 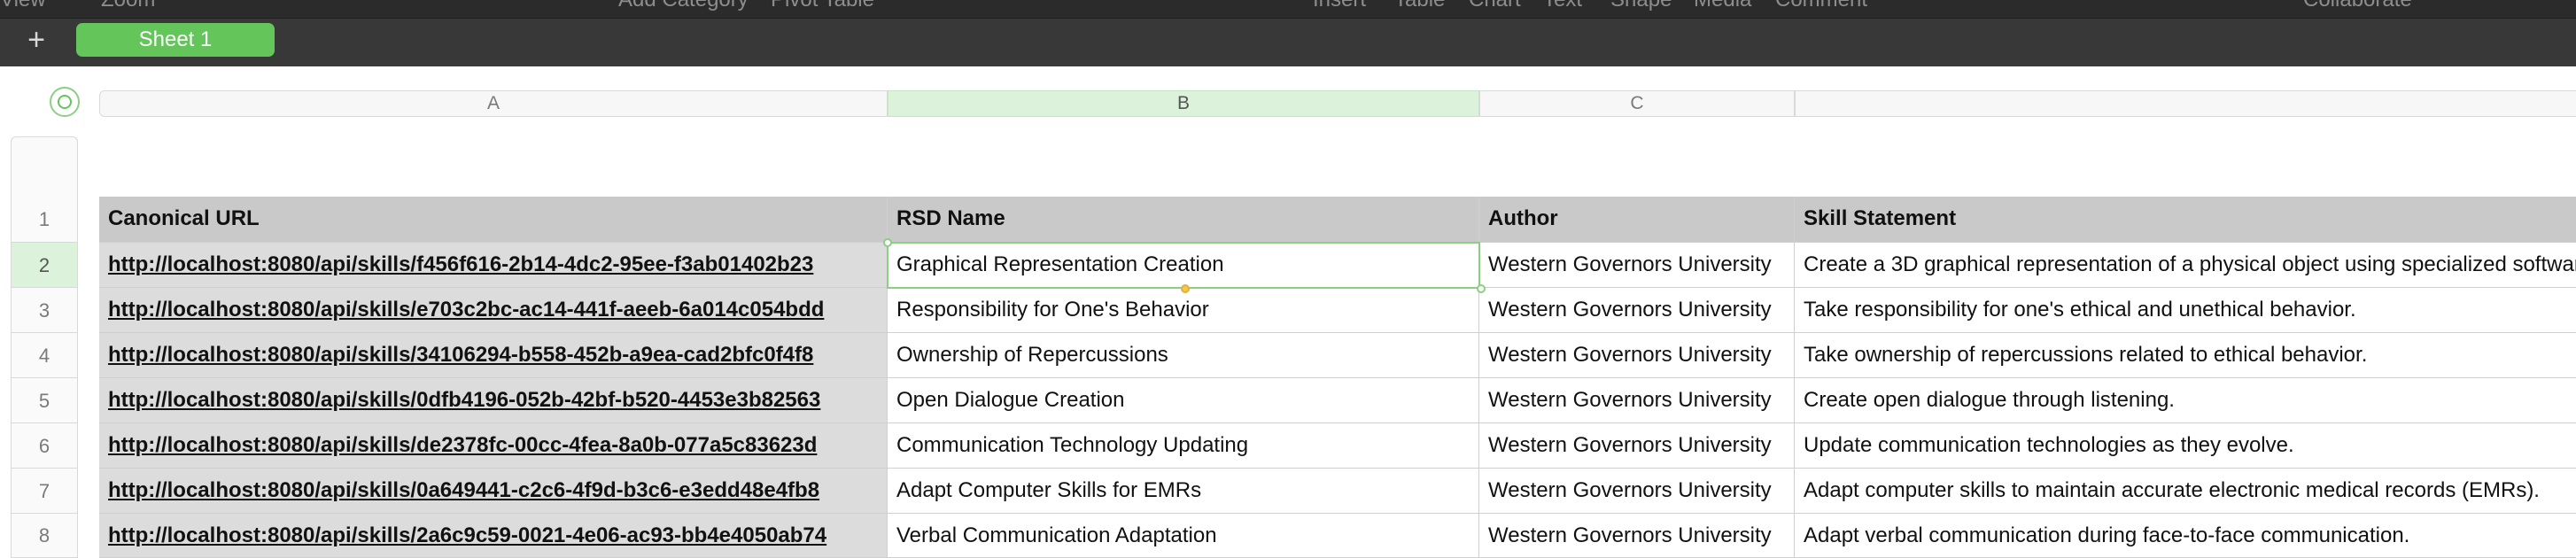 I want to click on cell-rsd-name: Responsibility for One's Behavior, so click(x=1183, y=311).